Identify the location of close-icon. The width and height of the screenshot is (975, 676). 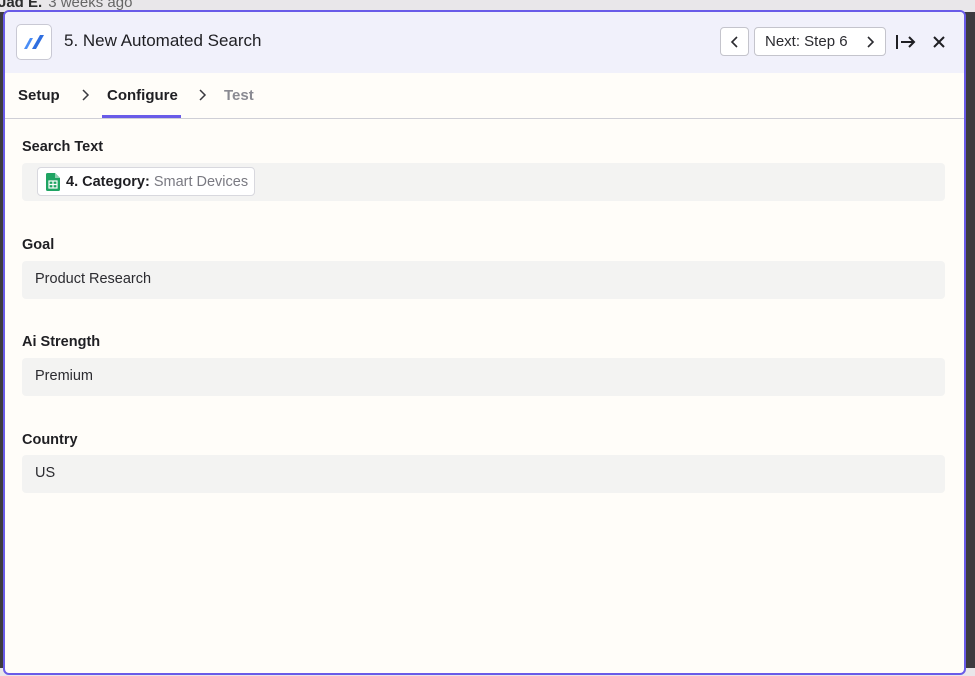
(939, 42).